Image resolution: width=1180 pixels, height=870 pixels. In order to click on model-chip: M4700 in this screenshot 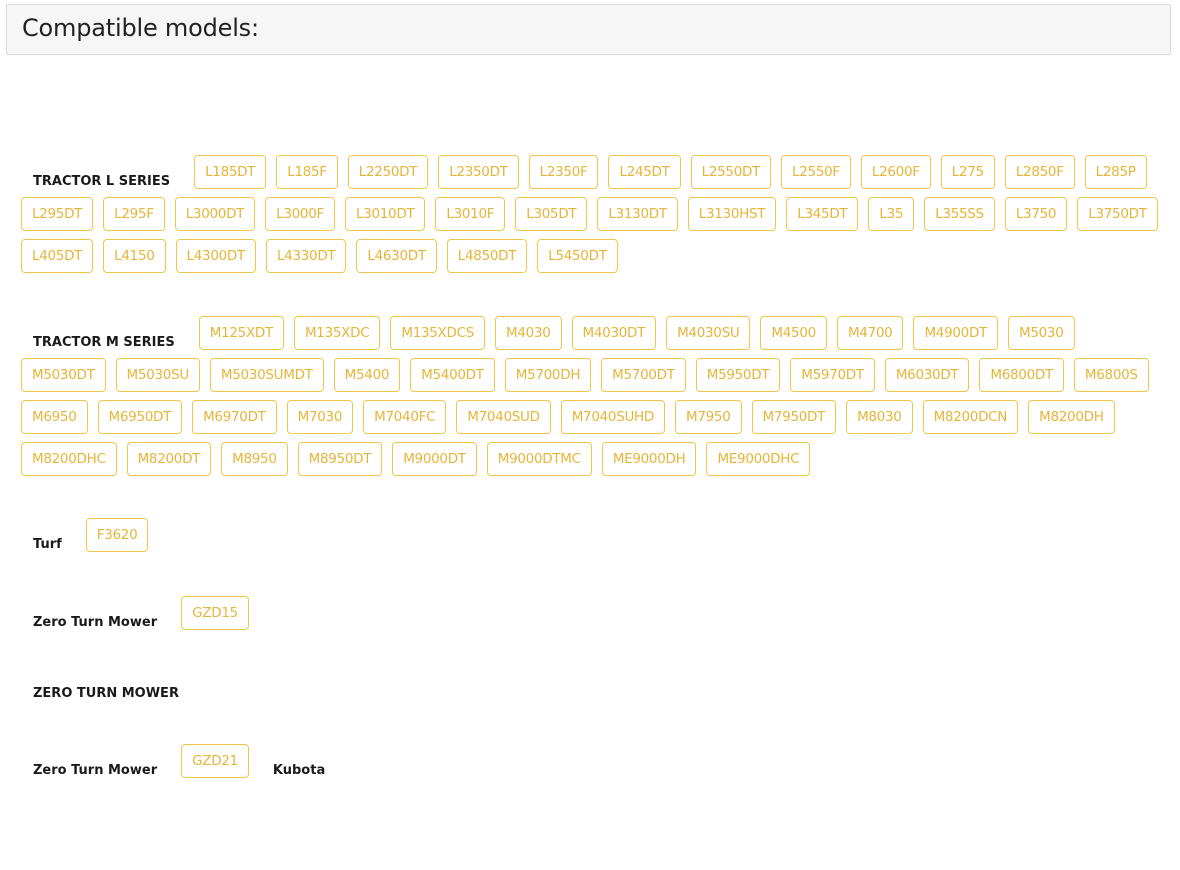, I will do `click(870, 333)`.